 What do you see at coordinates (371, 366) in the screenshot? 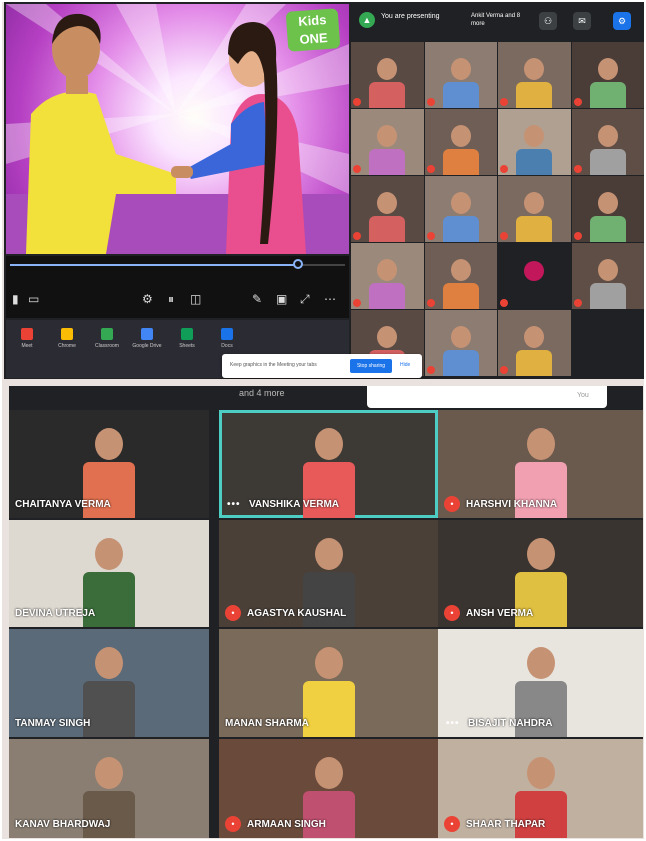
I see `stop-sharing-button: Stop sharing` at bounding box center [371, 366].